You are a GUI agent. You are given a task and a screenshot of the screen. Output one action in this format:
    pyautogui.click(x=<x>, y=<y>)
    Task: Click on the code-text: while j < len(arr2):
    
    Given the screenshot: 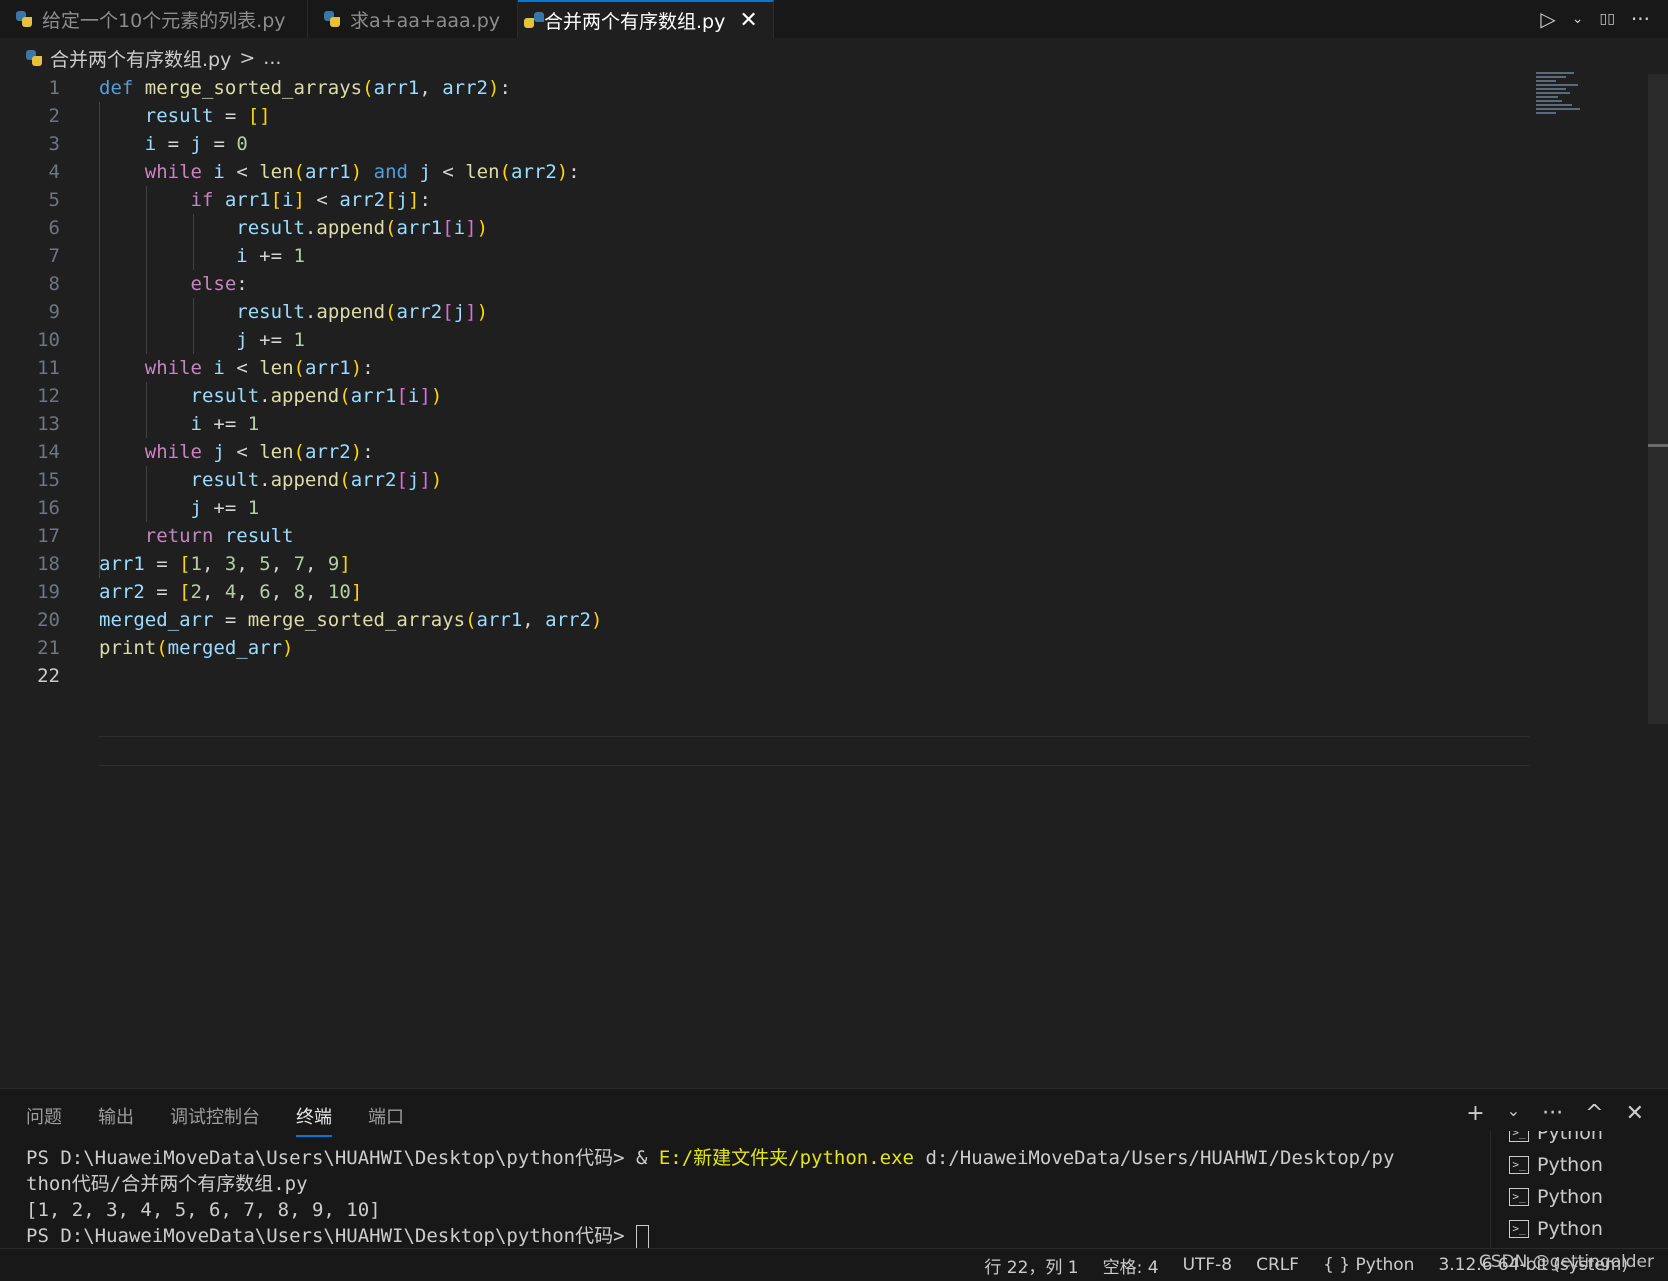 What is the action you would take?
    pyautogui.click(x=259, y=452)
    